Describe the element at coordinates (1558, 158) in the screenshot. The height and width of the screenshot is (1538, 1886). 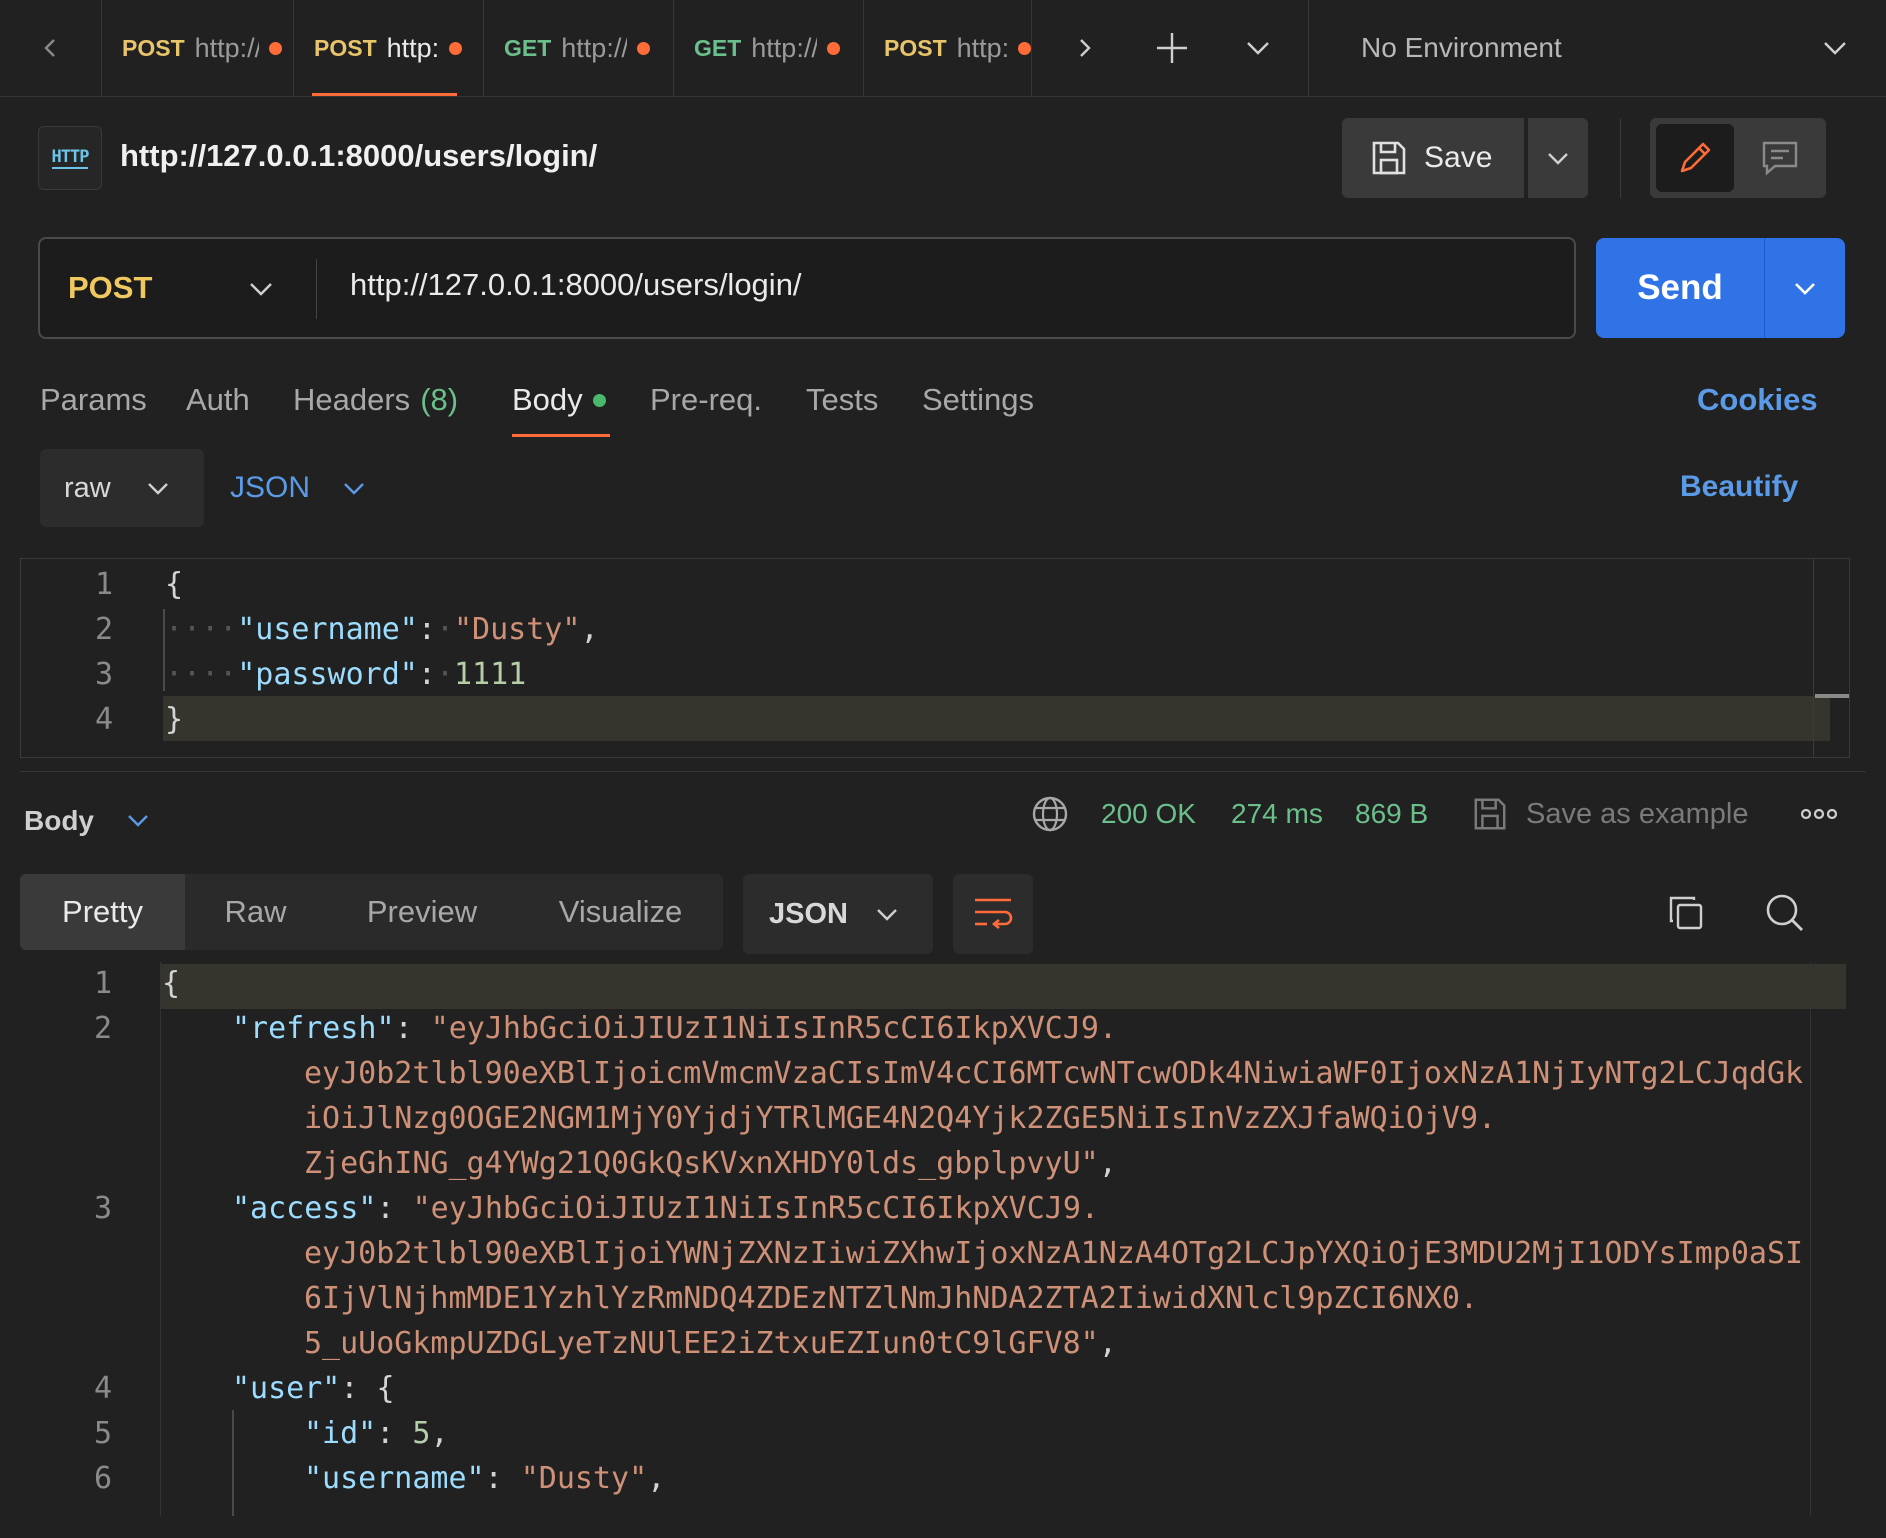
I see `save-options-button` at that location.